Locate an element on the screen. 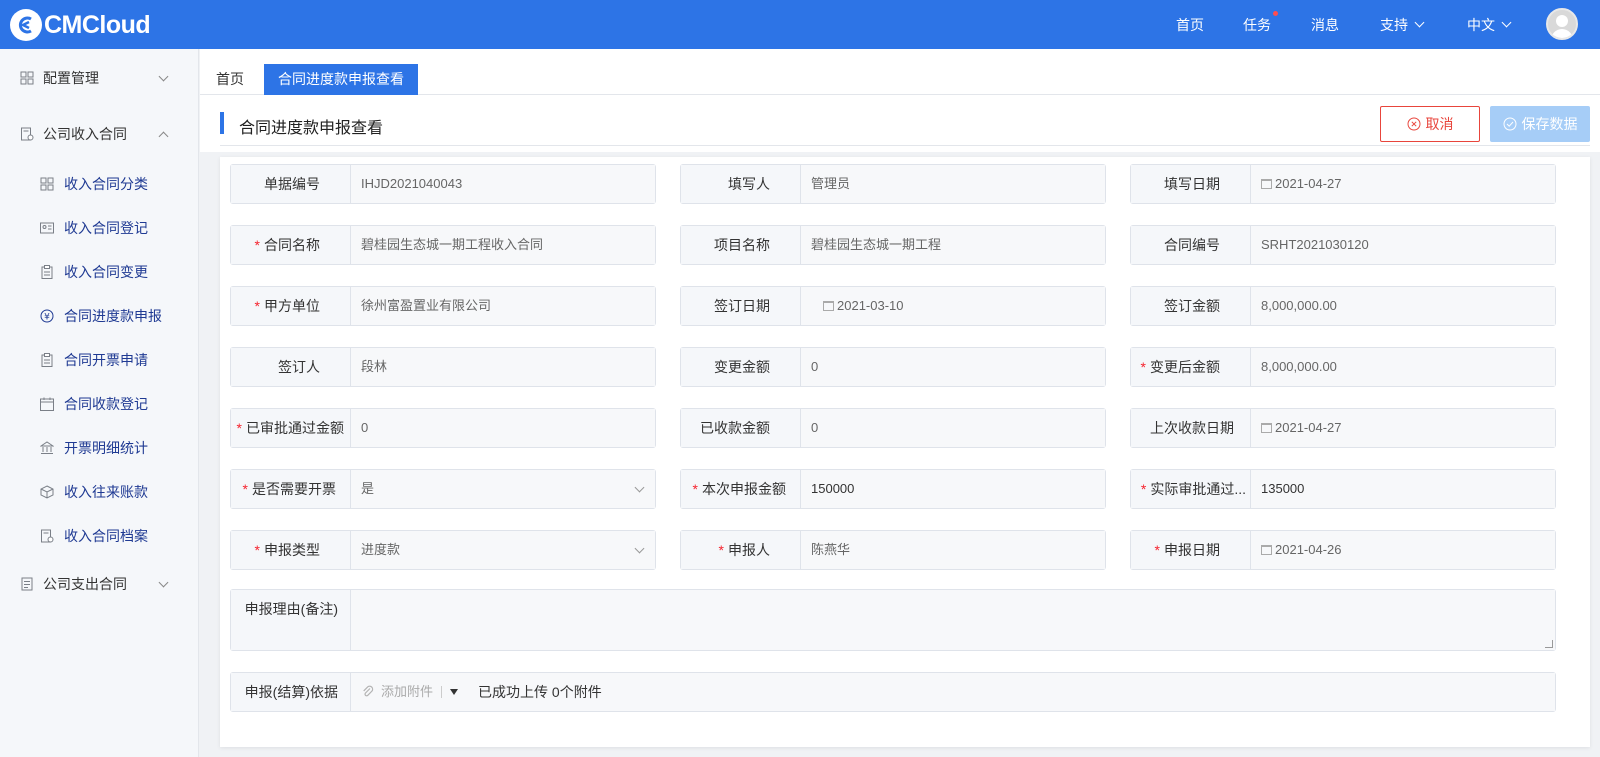  user-avatar is located at coordinates (1562, 24).